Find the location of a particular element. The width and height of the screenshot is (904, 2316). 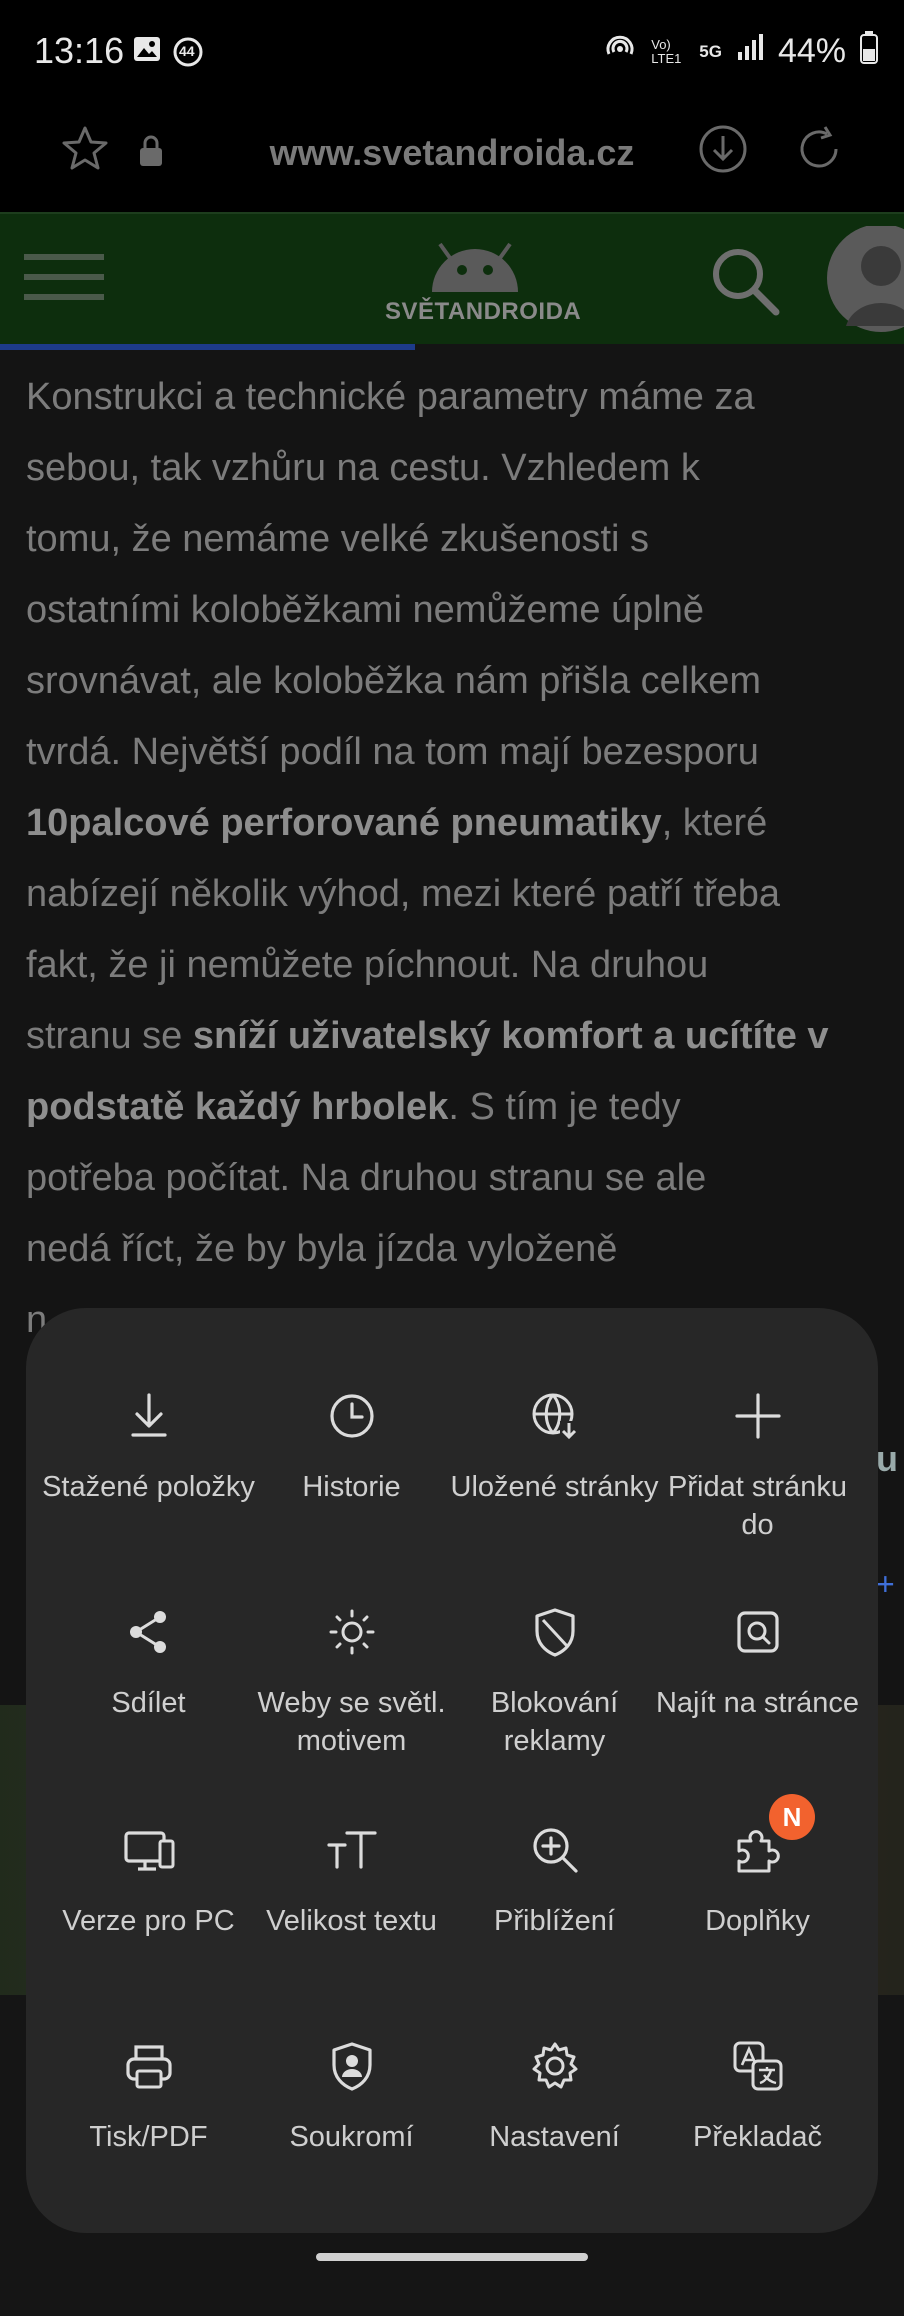

menu-item-label: Tisk/PDF is located at coordinates (148, 2137).